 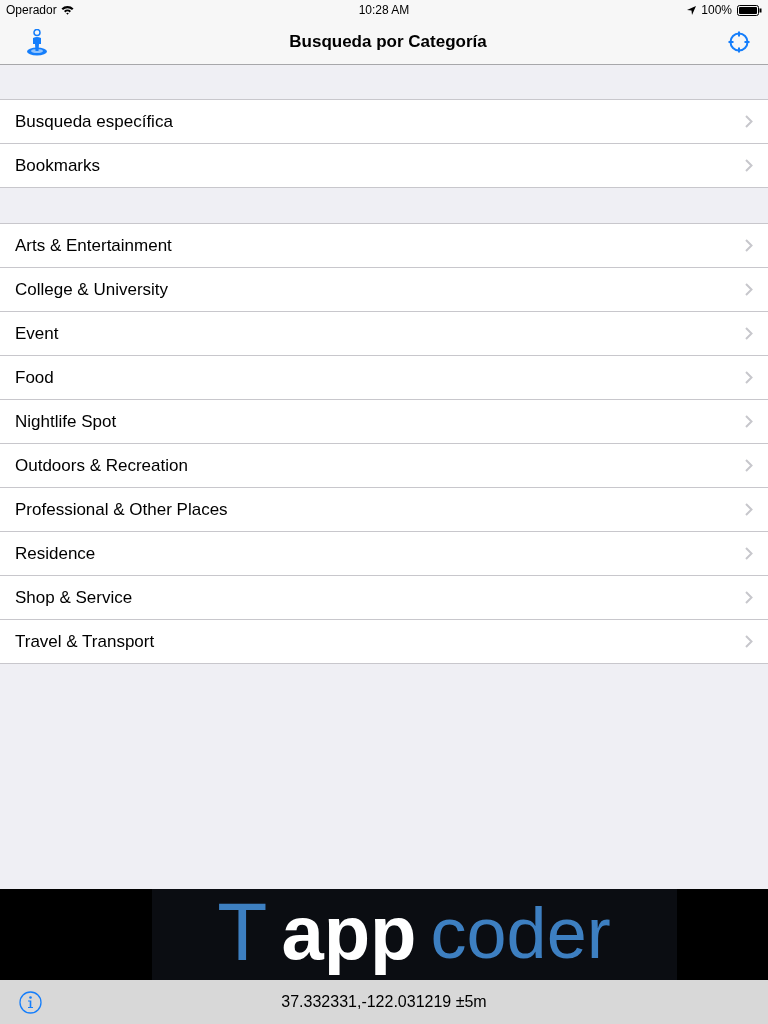 What do you see at coordinates (384, 334) in the screenshot?
I see `category-row: Event` at bounding box center [384, 334].